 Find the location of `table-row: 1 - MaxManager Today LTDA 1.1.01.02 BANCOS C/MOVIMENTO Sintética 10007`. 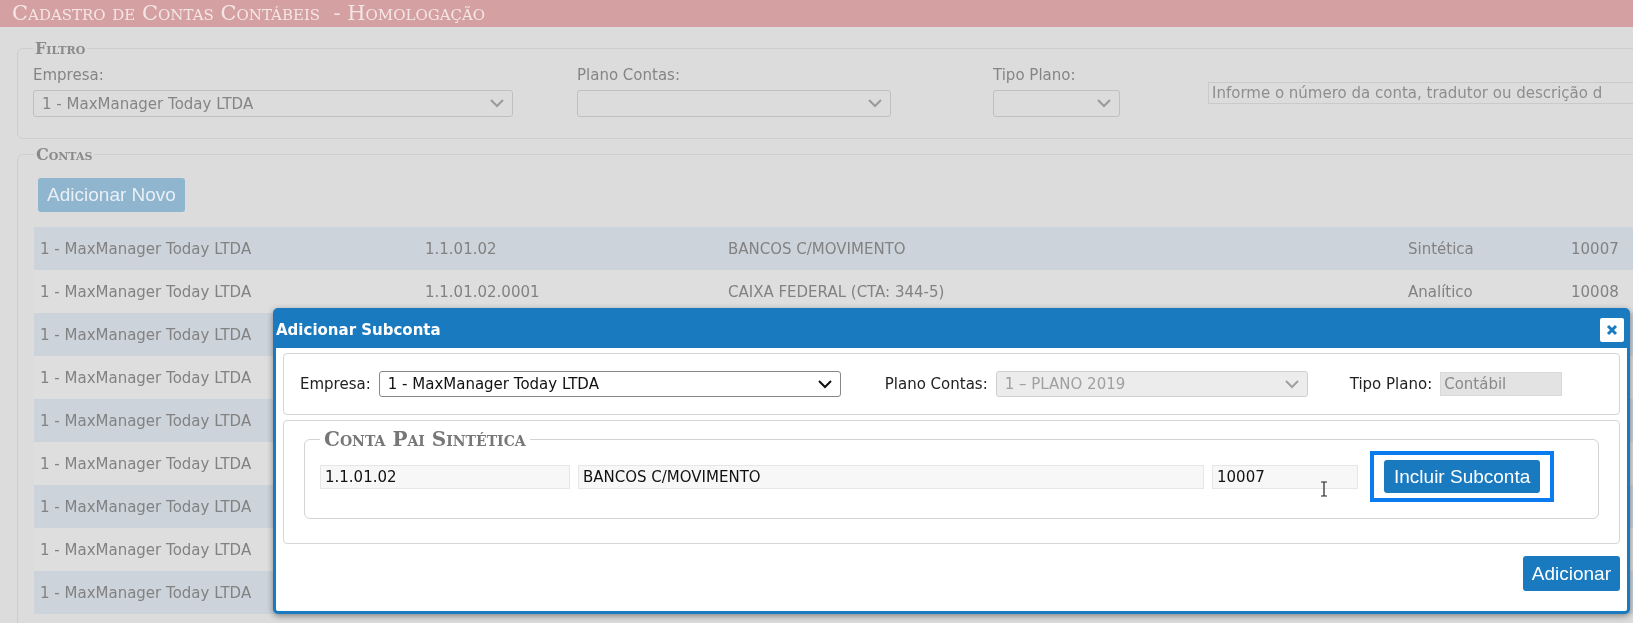

table-row: 1 - MaxManager Today LTDA 1.1.01.02 BANCOS C/MOVIMENTO Sintética 10007 is located at coordinates (833, 248).